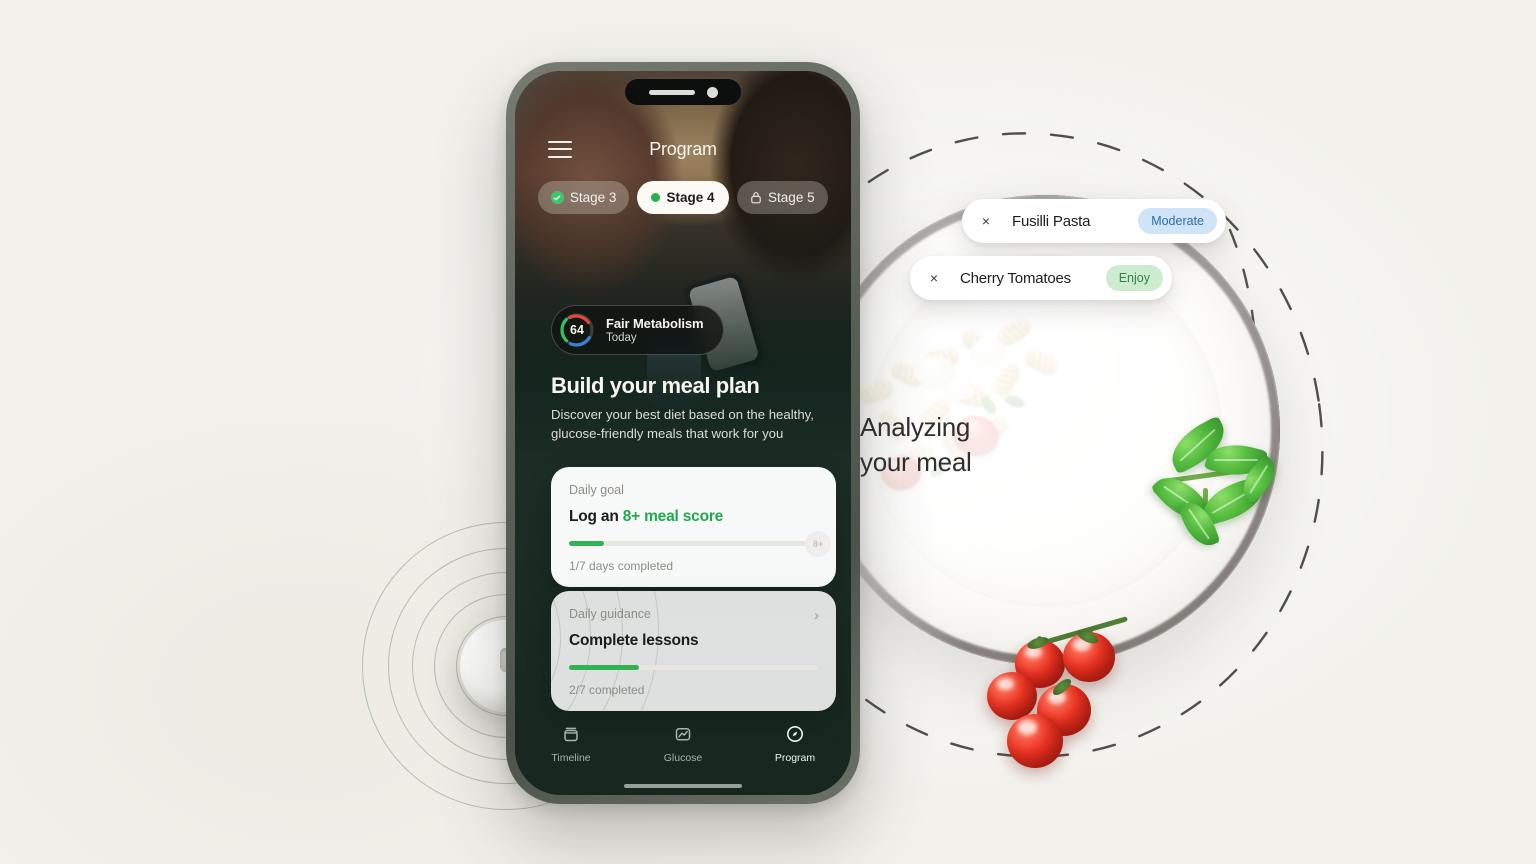 This screenshot has width=1536, height=864. I want to click on tab-program-label: Program, so click(795, 758).